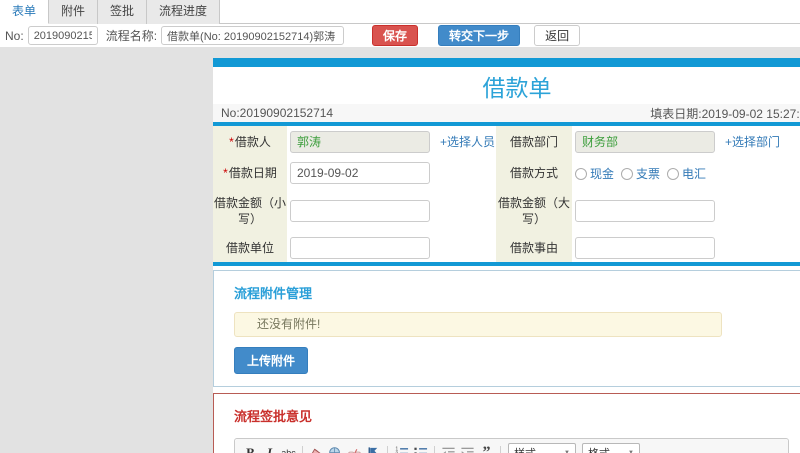  I want to click on italic-button: I, so click(269, 448).